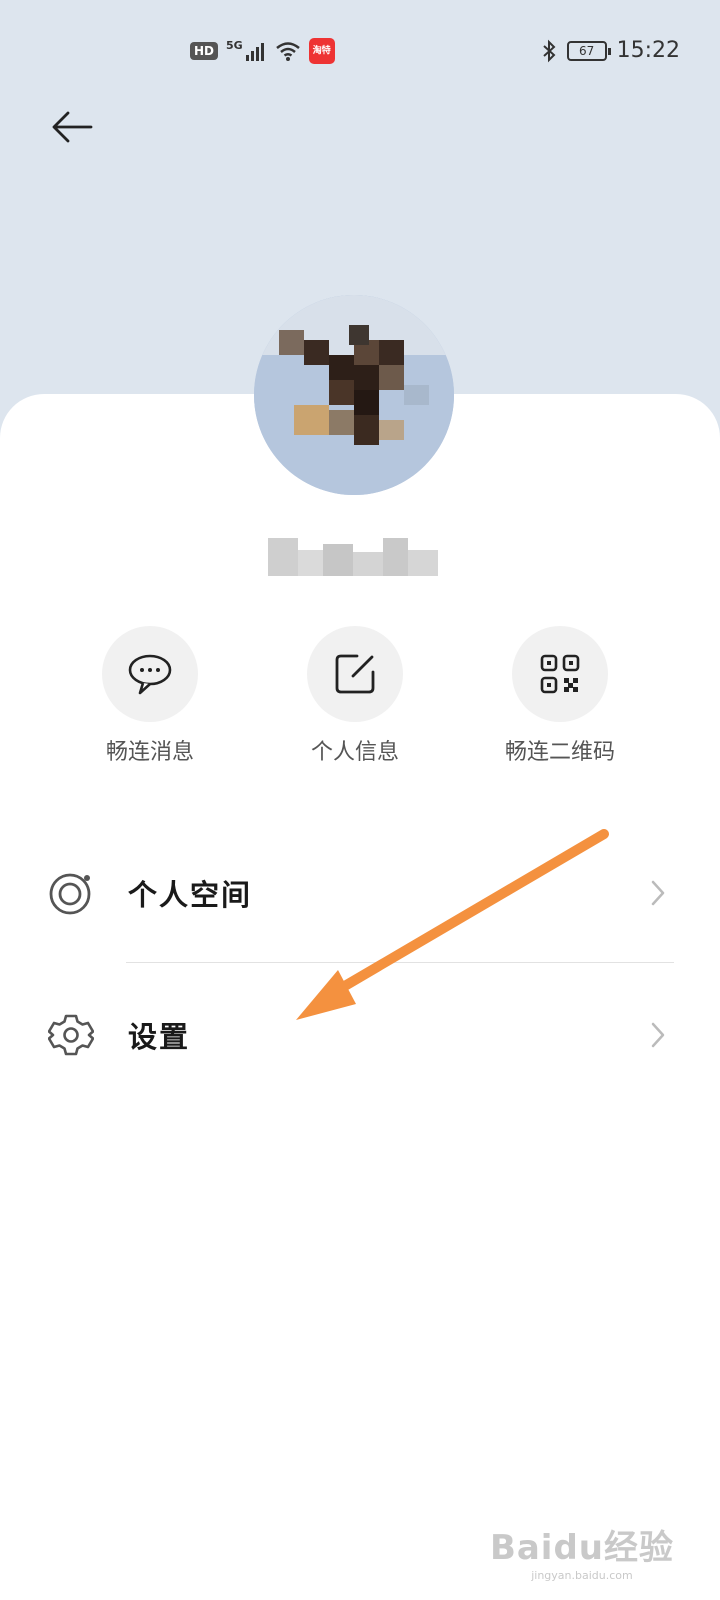 The image size is (720, 1600). I want to click on status-left-group: HD 5G 淘特, so click(262, 51).